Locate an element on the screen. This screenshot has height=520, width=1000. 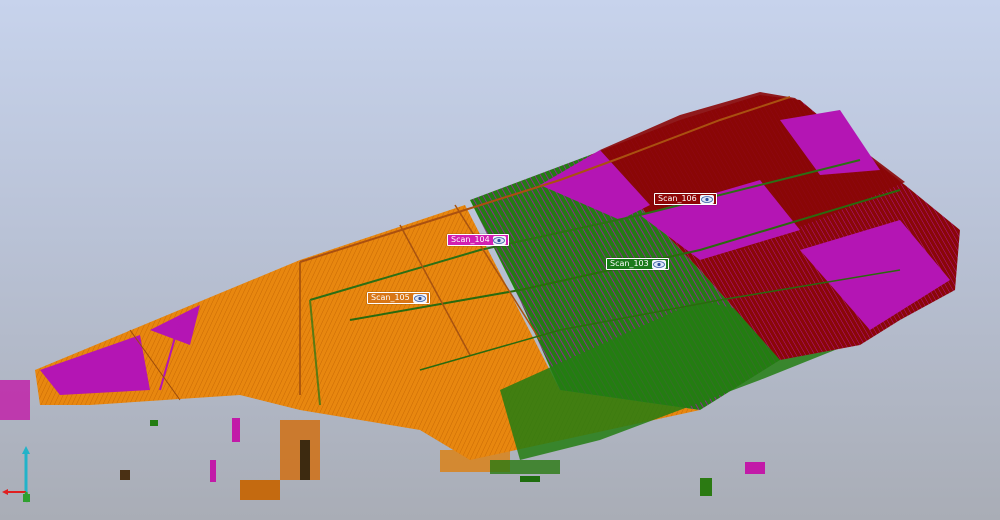
axis-gizmo is located at coordinates (16, 474).